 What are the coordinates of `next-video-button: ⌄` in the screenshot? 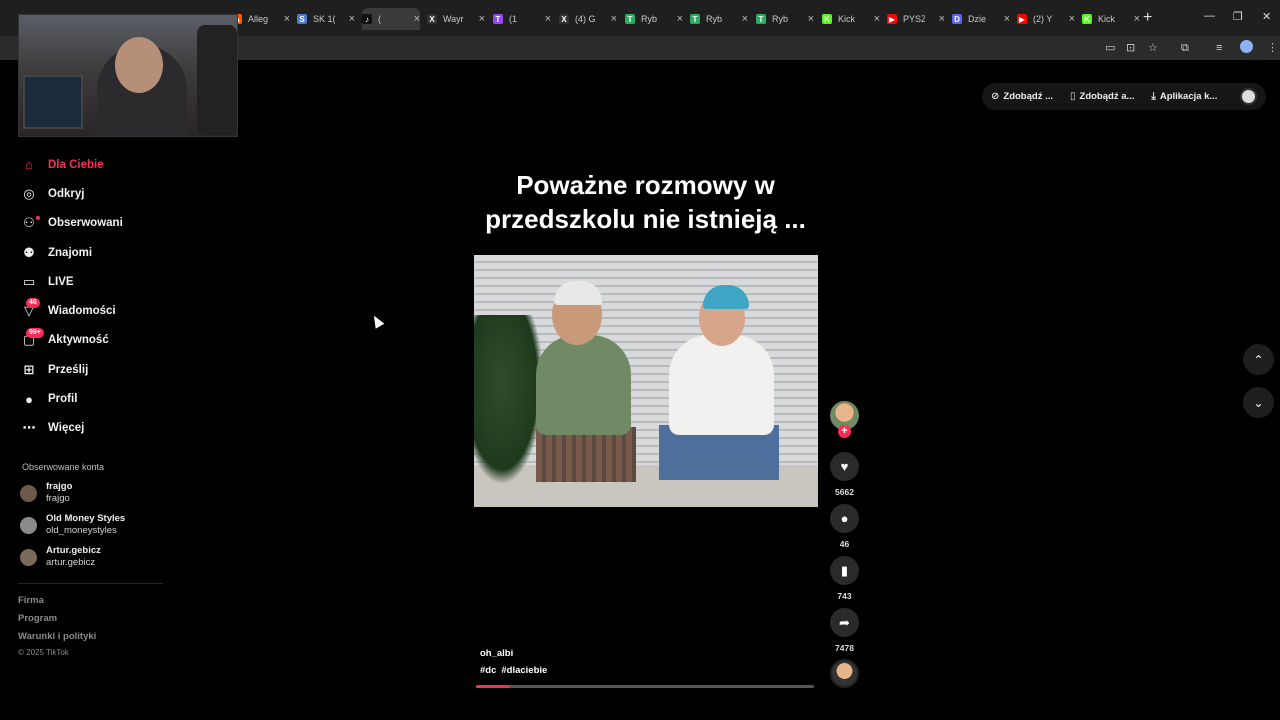 It's located at (1258, 402).